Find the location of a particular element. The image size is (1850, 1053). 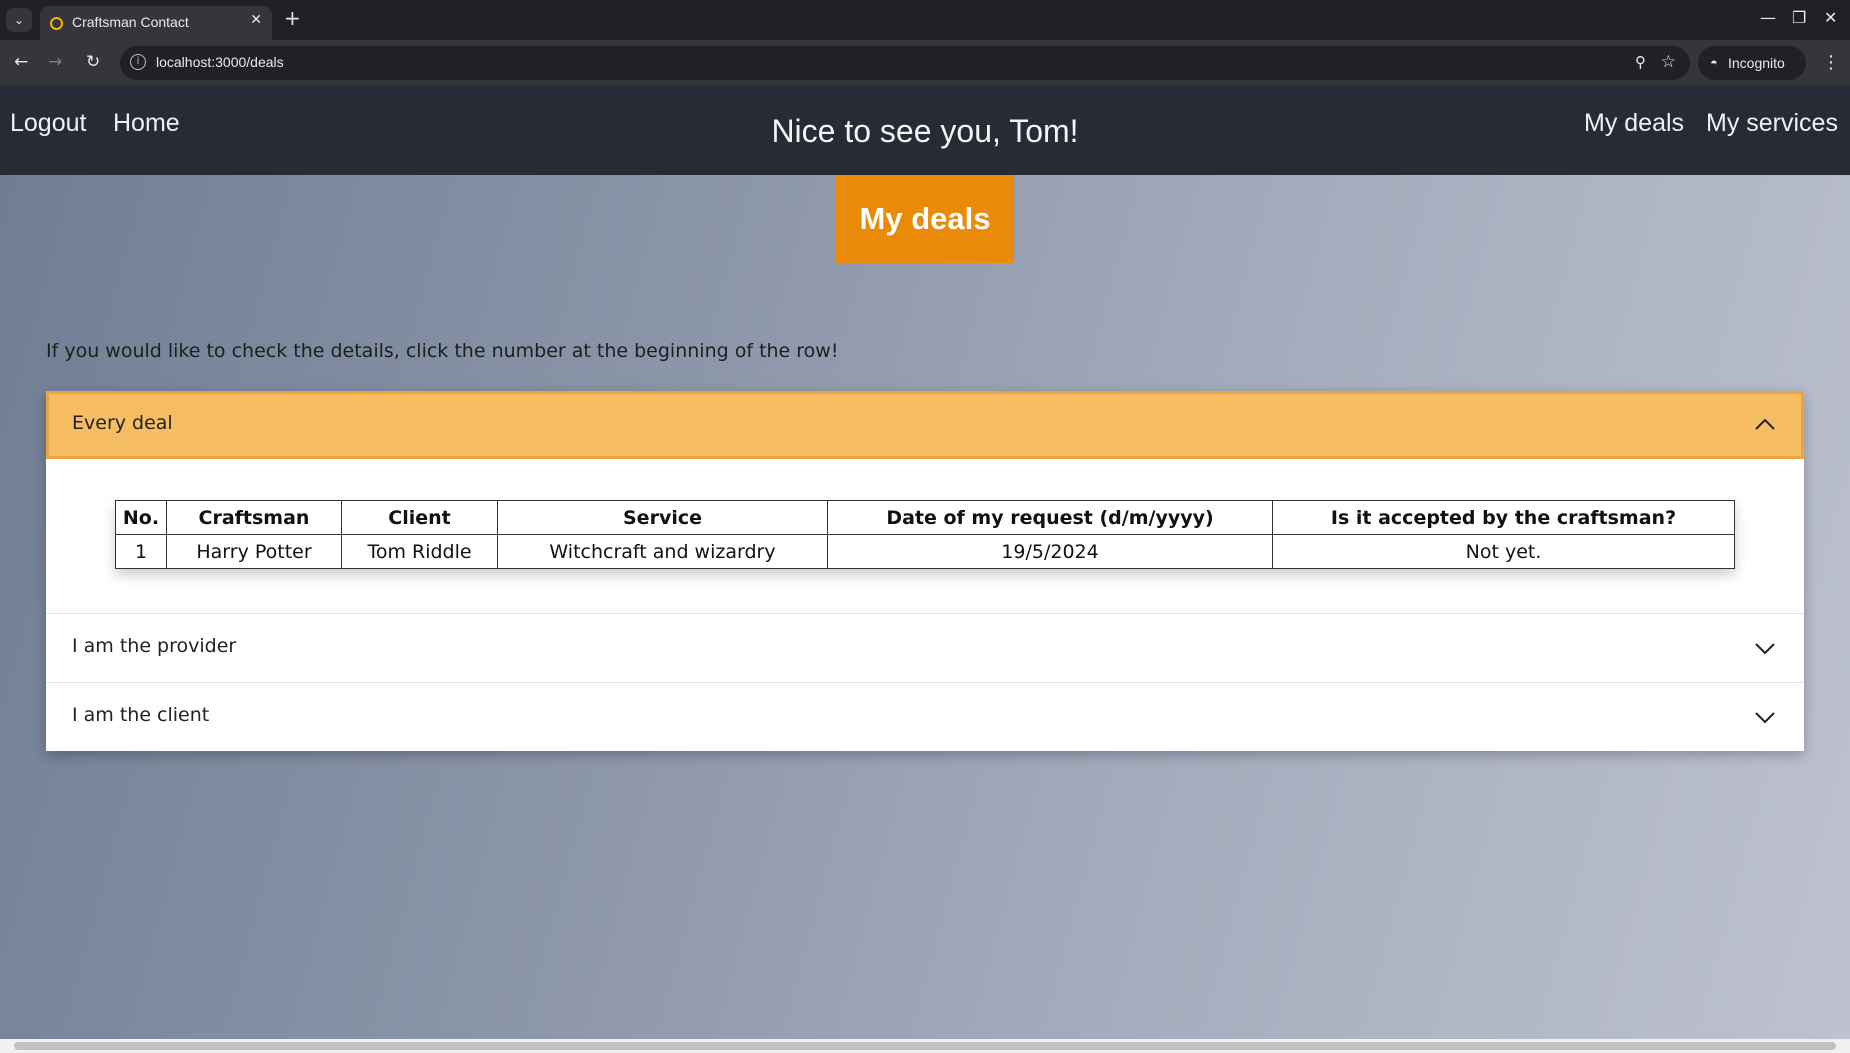

chevron-up-icon is located at coordinates (1765, 424).